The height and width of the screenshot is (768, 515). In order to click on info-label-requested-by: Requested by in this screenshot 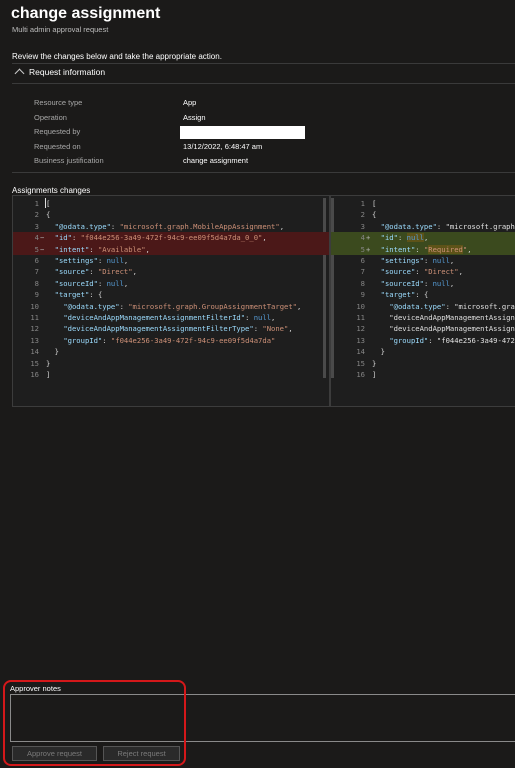, I will do `click(57, 131)`.